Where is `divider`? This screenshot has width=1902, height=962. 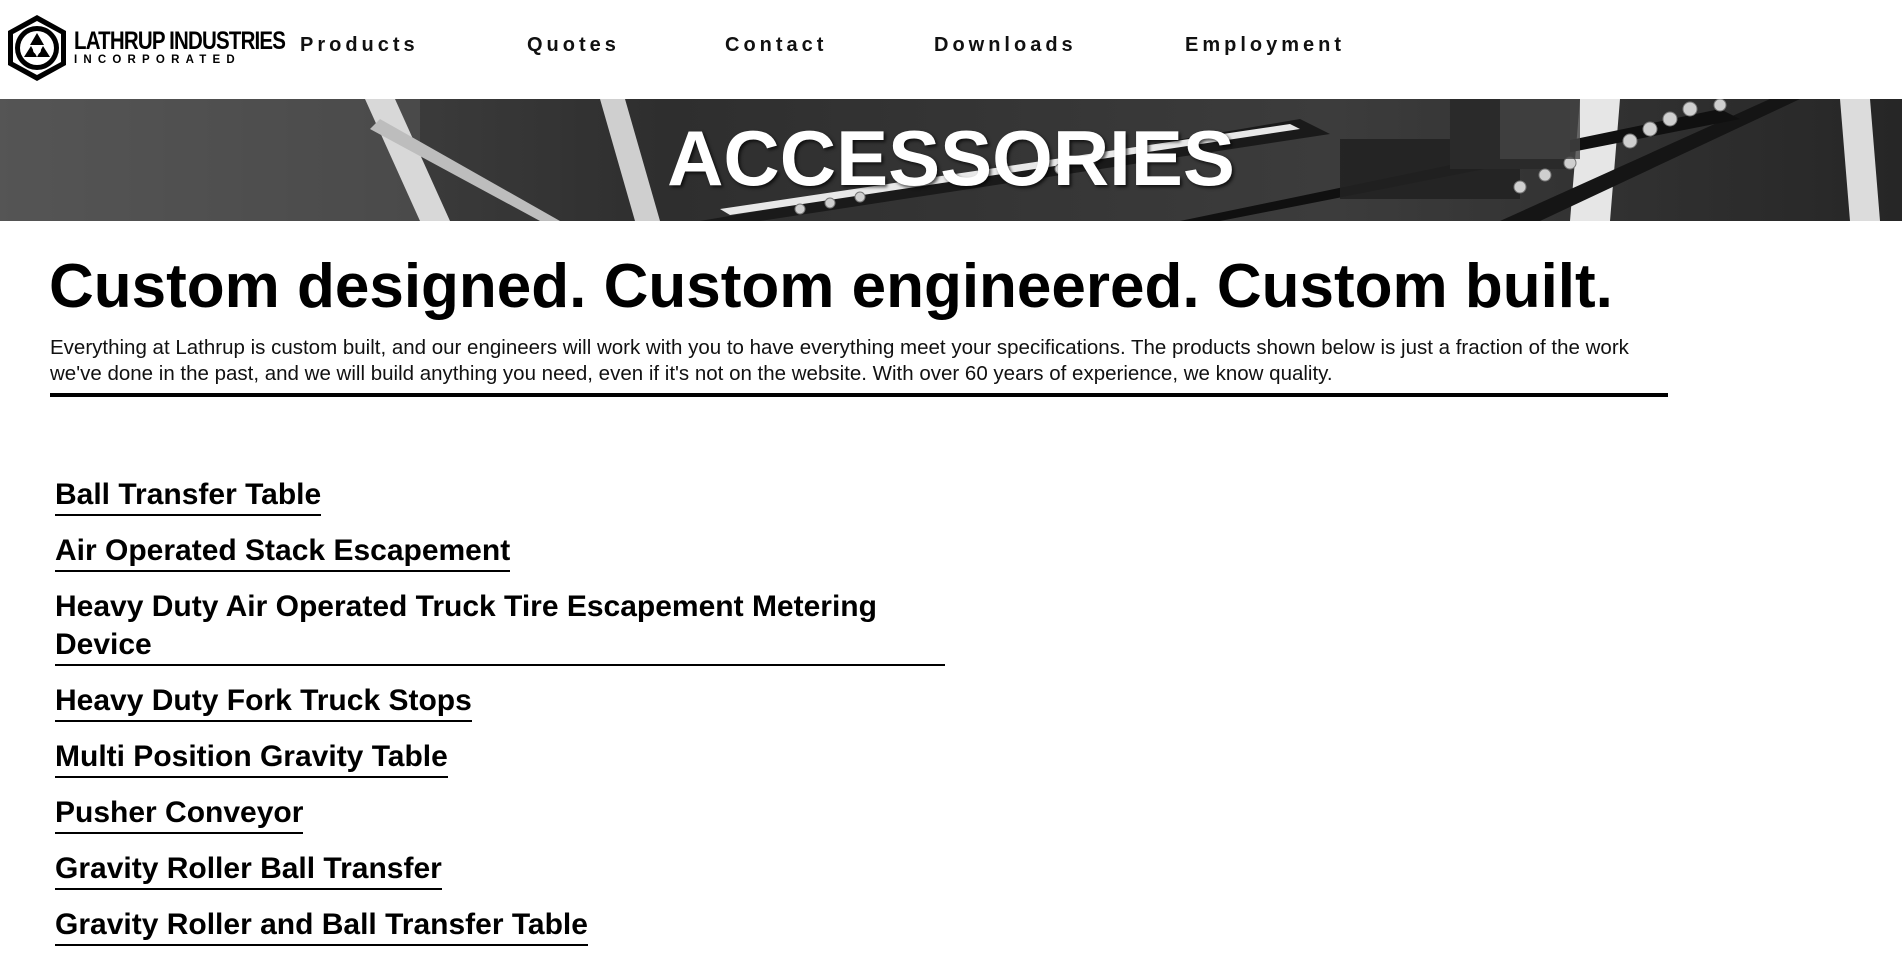 divider is located at coordinates (859, 395).